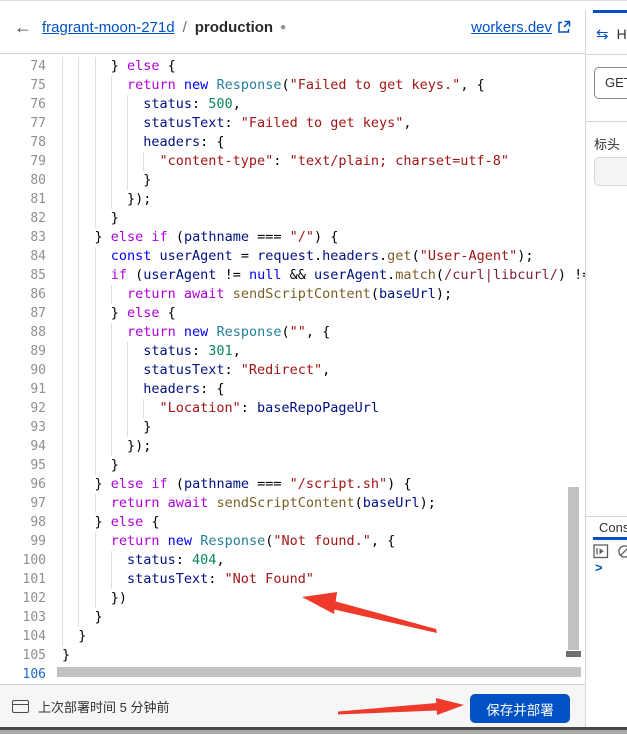 The image size is (627, 734). What do you see at coordinates (119, 275) in the screenshot?
I see `code-token: if` at bounding box center [119, 275].